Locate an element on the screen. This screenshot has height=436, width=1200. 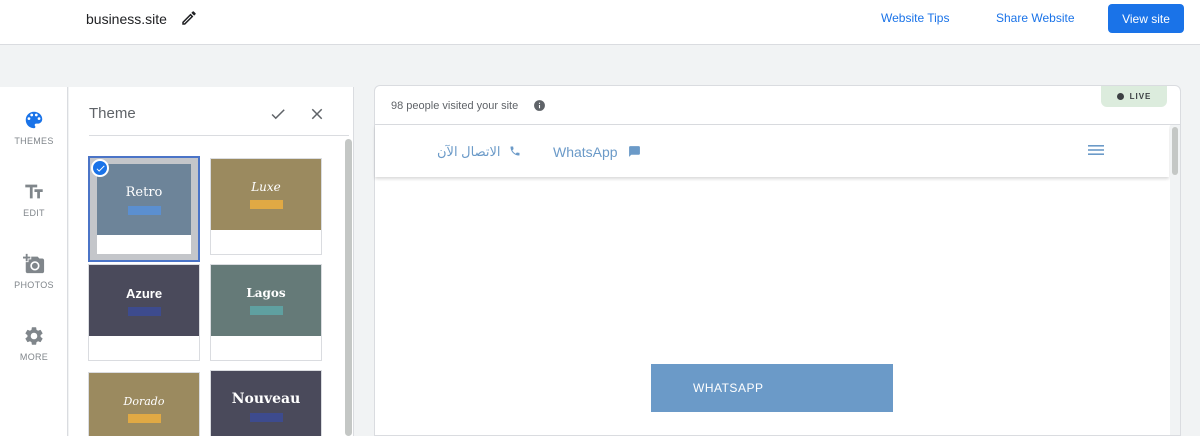
rail-item-photos: PHOTOS is located at coordinates (34, 271).